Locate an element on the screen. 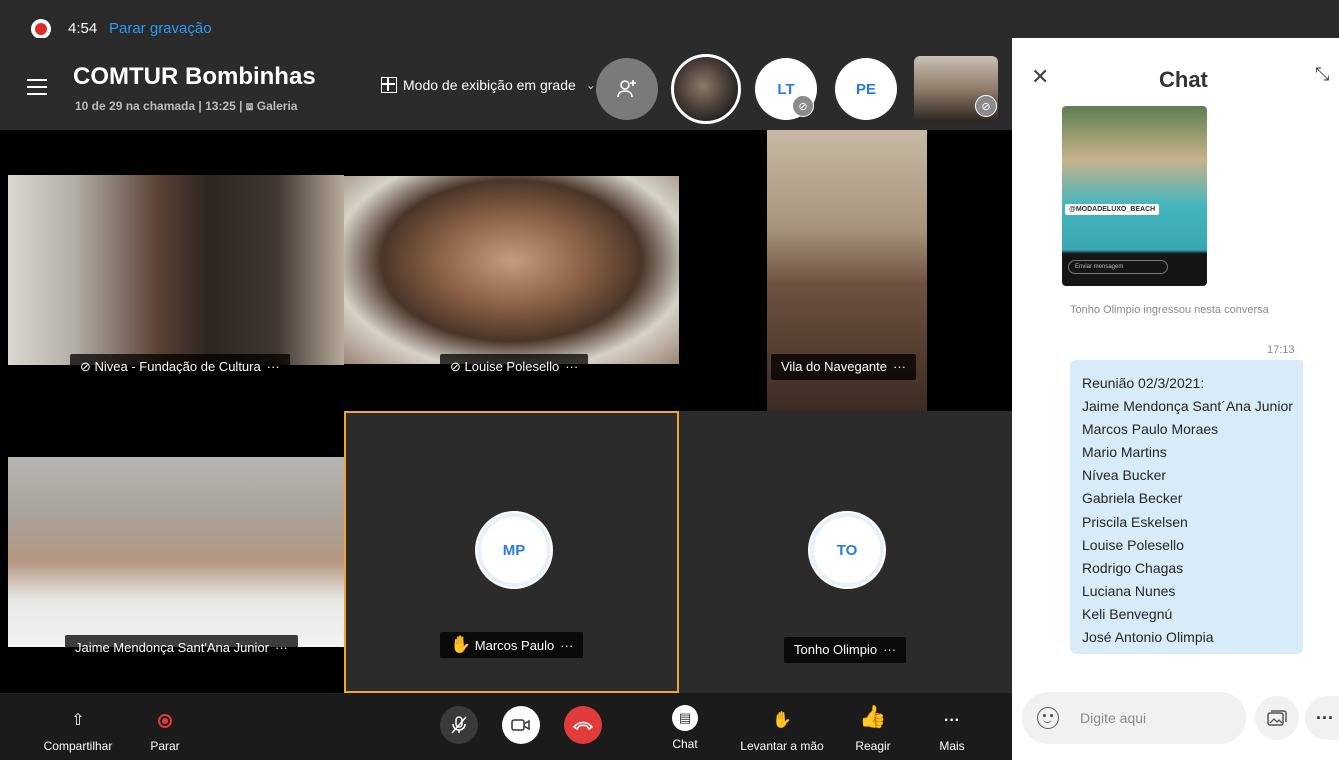 This screenshot has width=1339, height=760. camera-icon is located at coordinates (520, 725).